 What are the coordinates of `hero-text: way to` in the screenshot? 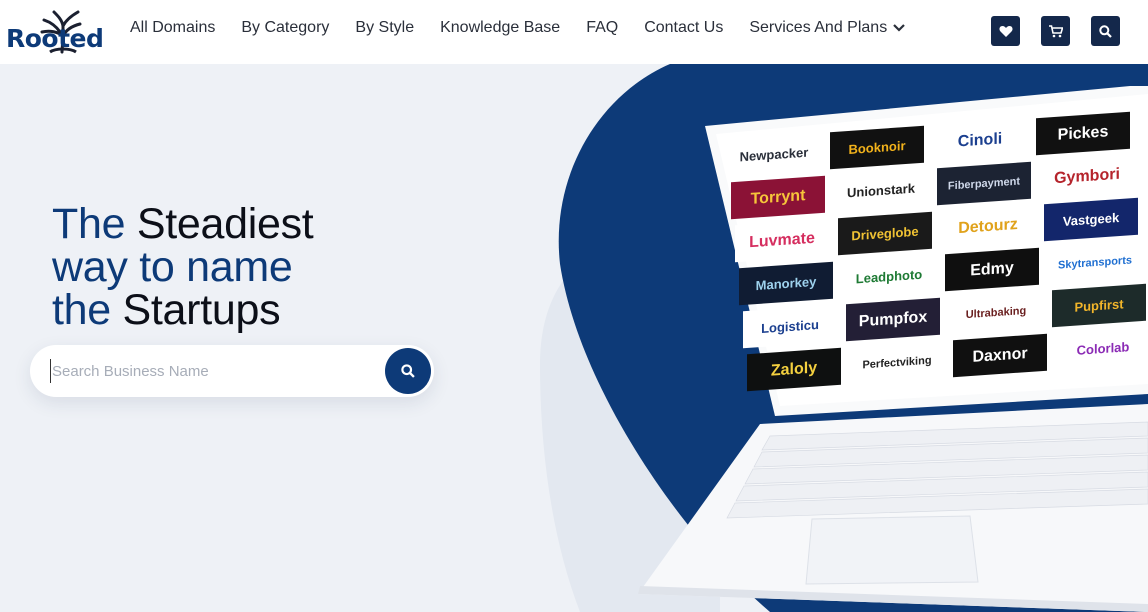 It's located at (119, 267).